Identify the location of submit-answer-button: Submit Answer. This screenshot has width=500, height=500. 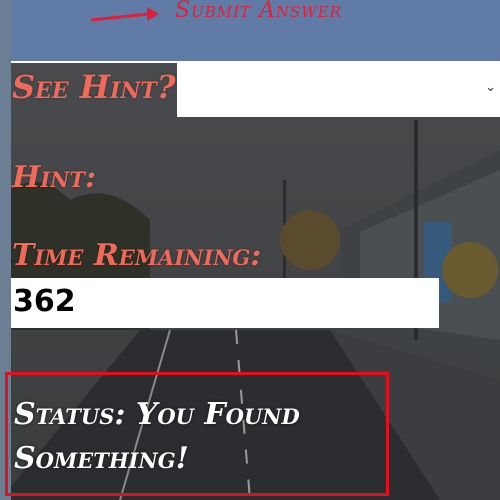
(255, 31).